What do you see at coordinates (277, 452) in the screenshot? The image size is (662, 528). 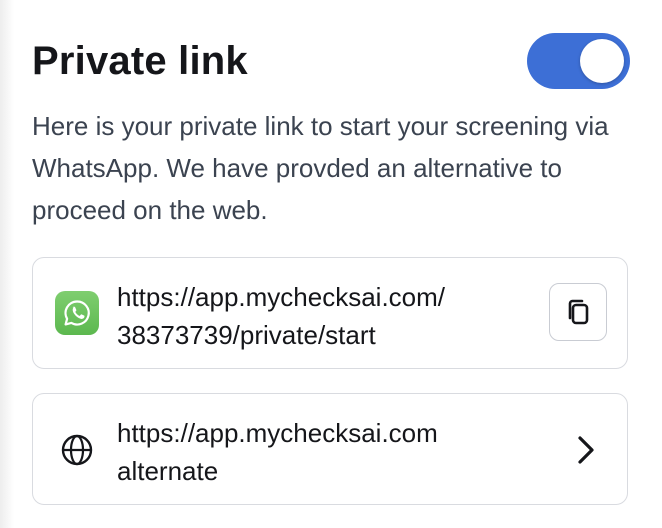 I see `web-link-text: https://app.mychecksai.com alternate` at bounding box center [277, 452].